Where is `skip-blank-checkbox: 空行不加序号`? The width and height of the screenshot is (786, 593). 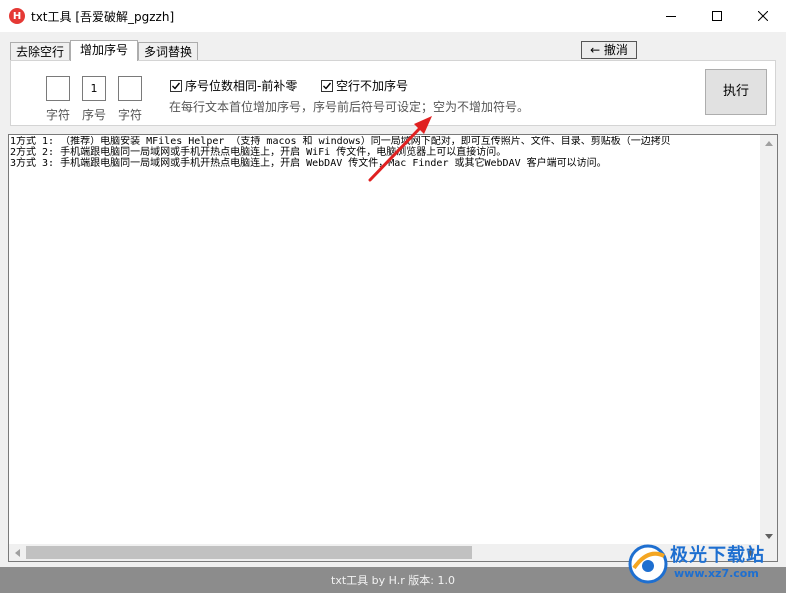
skip-blank-checkbox: 空行不加序号 is located at coordinates (364, 85).